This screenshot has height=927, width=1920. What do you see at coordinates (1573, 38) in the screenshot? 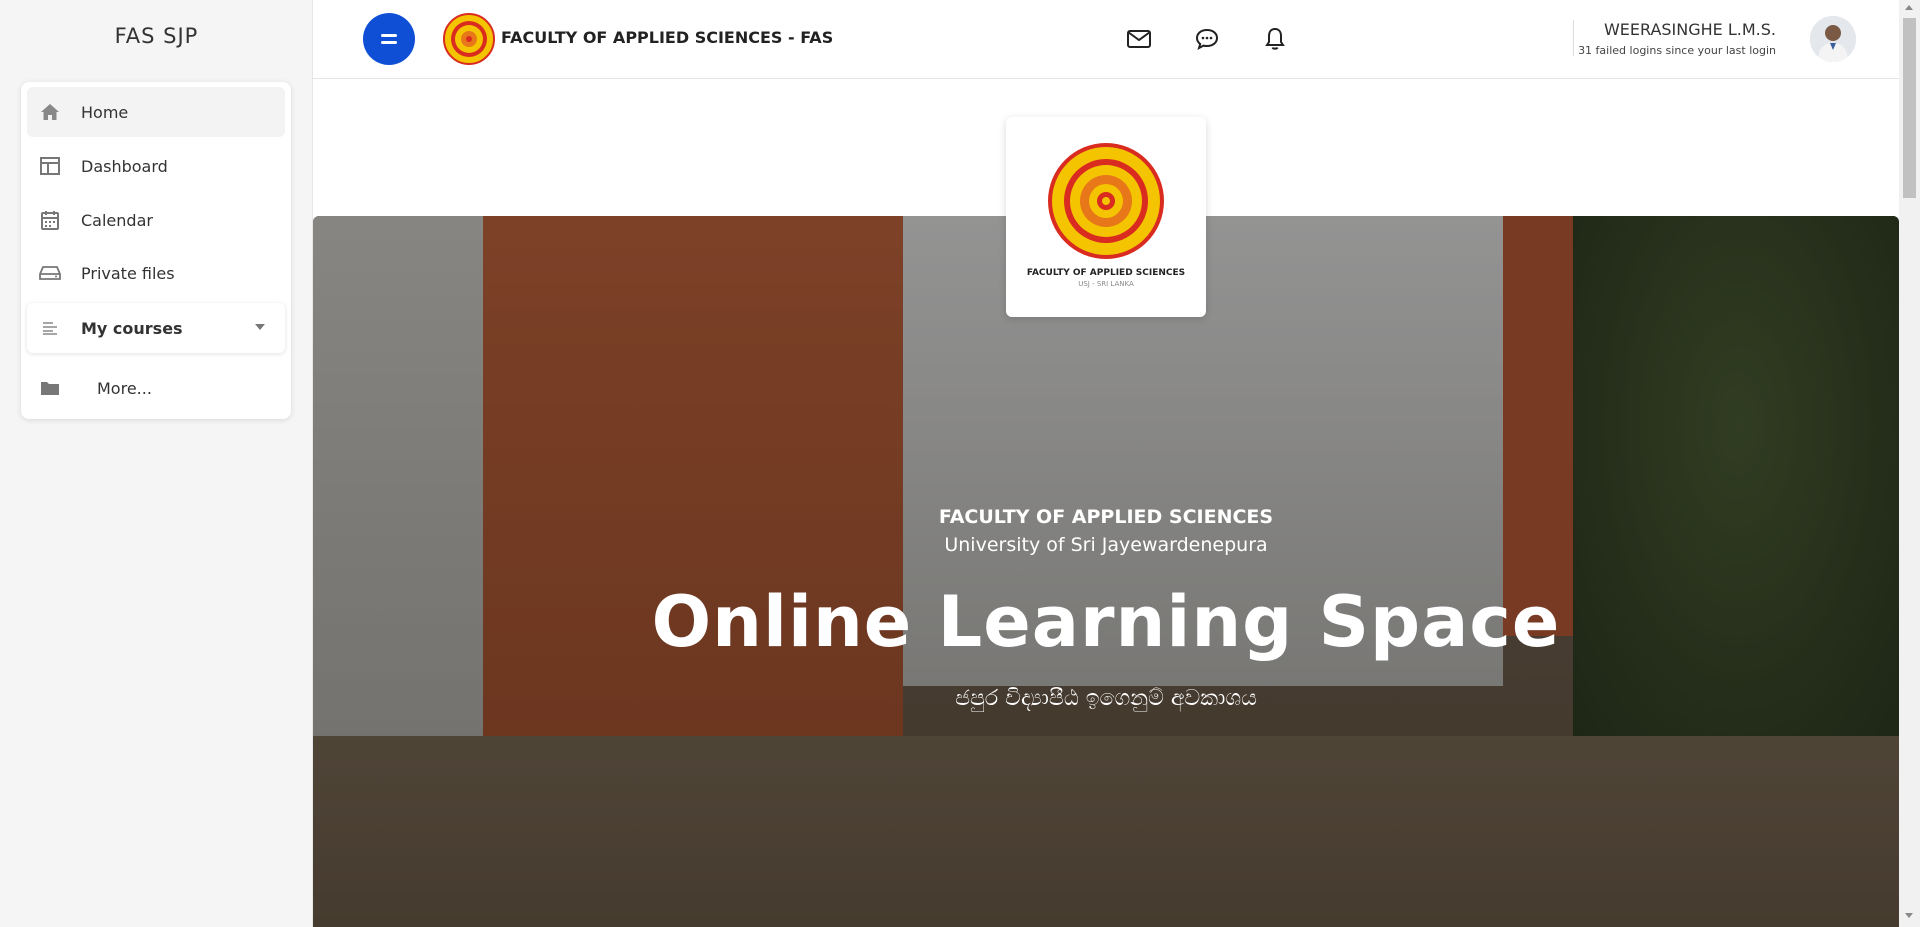
I see `header-divider` at bounding box center [1573, 38].